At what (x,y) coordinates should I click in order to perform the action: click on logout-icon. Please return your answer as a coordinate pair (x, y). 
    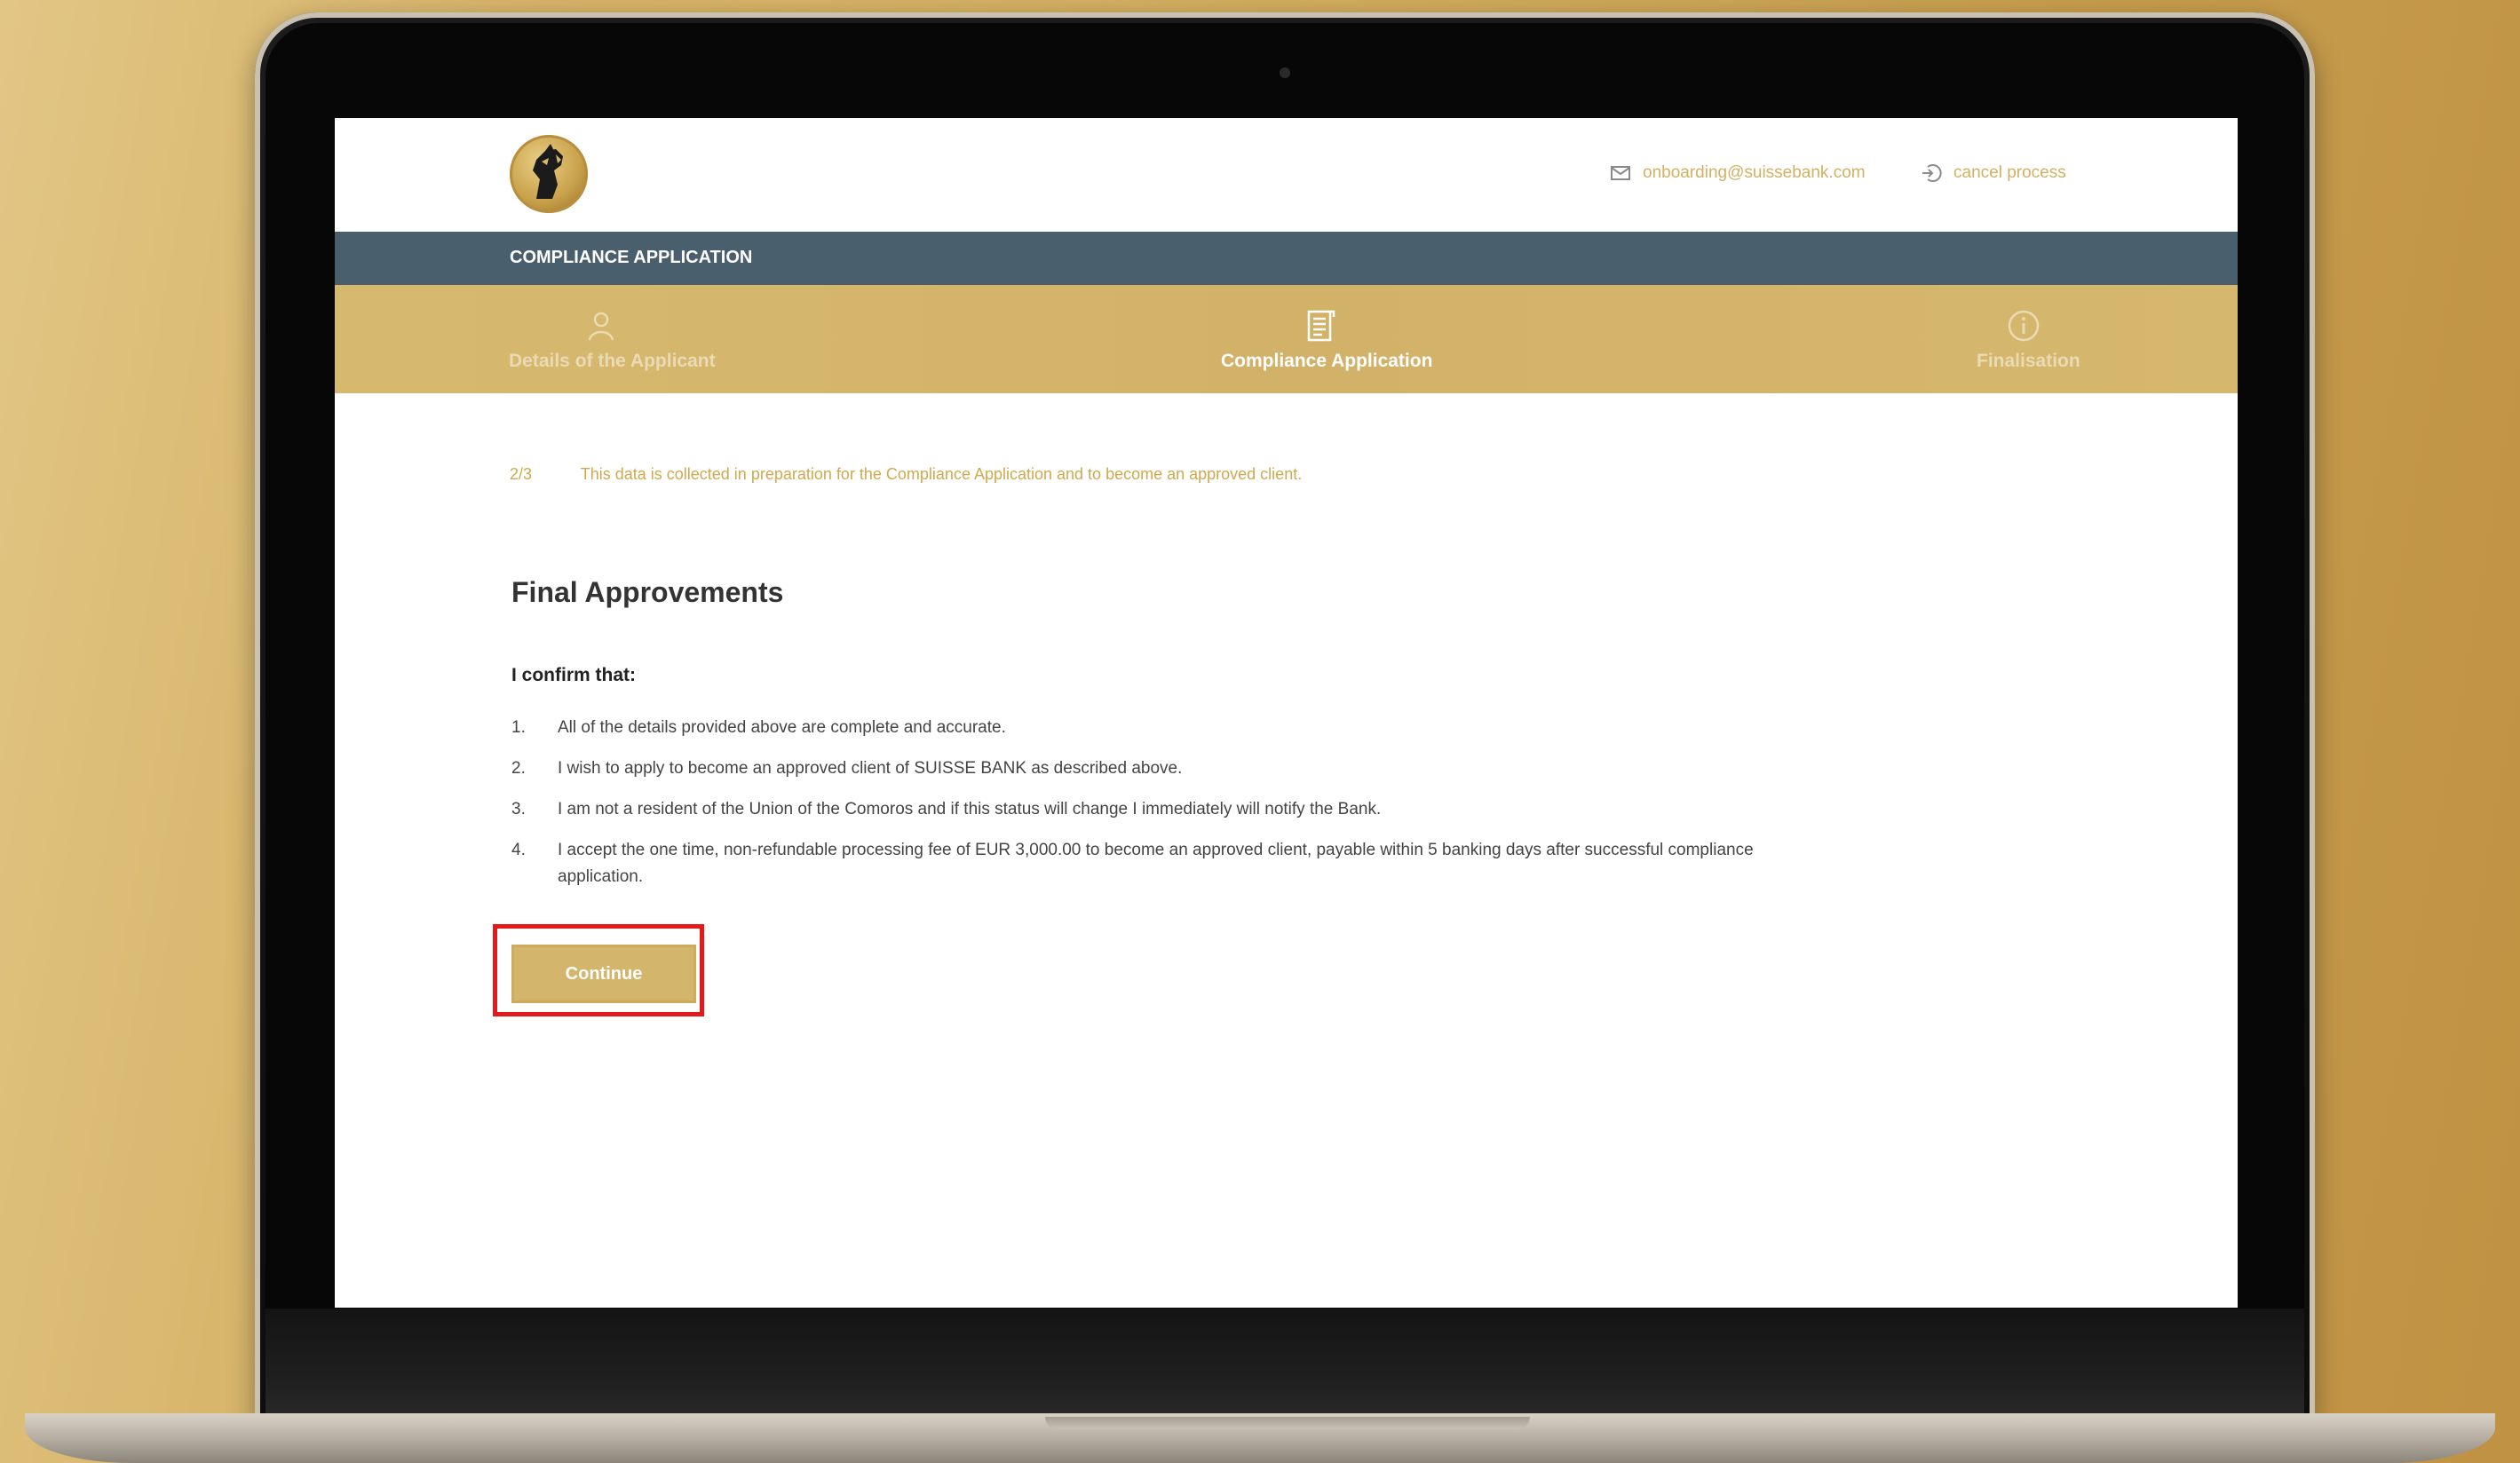
    Looking at the image, I should click on (1931, 173).